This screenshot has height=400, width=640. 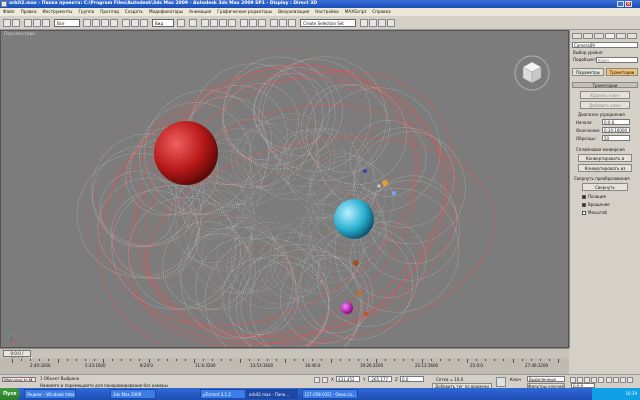 What do you see at coordinates (546, 379) in the screenshot?
I see `key-mode-select: Выделенные` at bounding box center [546, 379].